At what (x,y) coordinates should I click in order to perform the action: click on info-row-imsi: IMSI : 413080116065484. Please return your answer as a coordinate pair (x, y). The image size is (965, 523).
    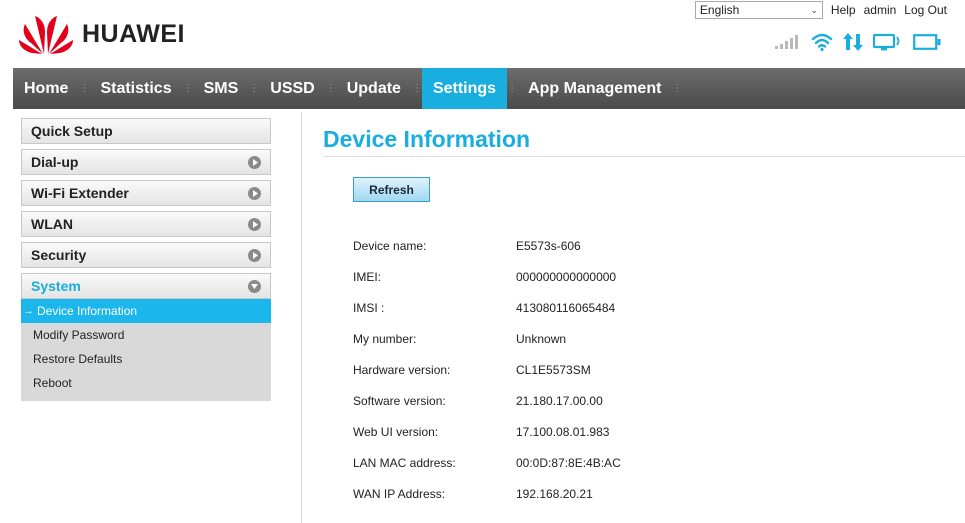
    Looking at the image, I should click on (487, 307).